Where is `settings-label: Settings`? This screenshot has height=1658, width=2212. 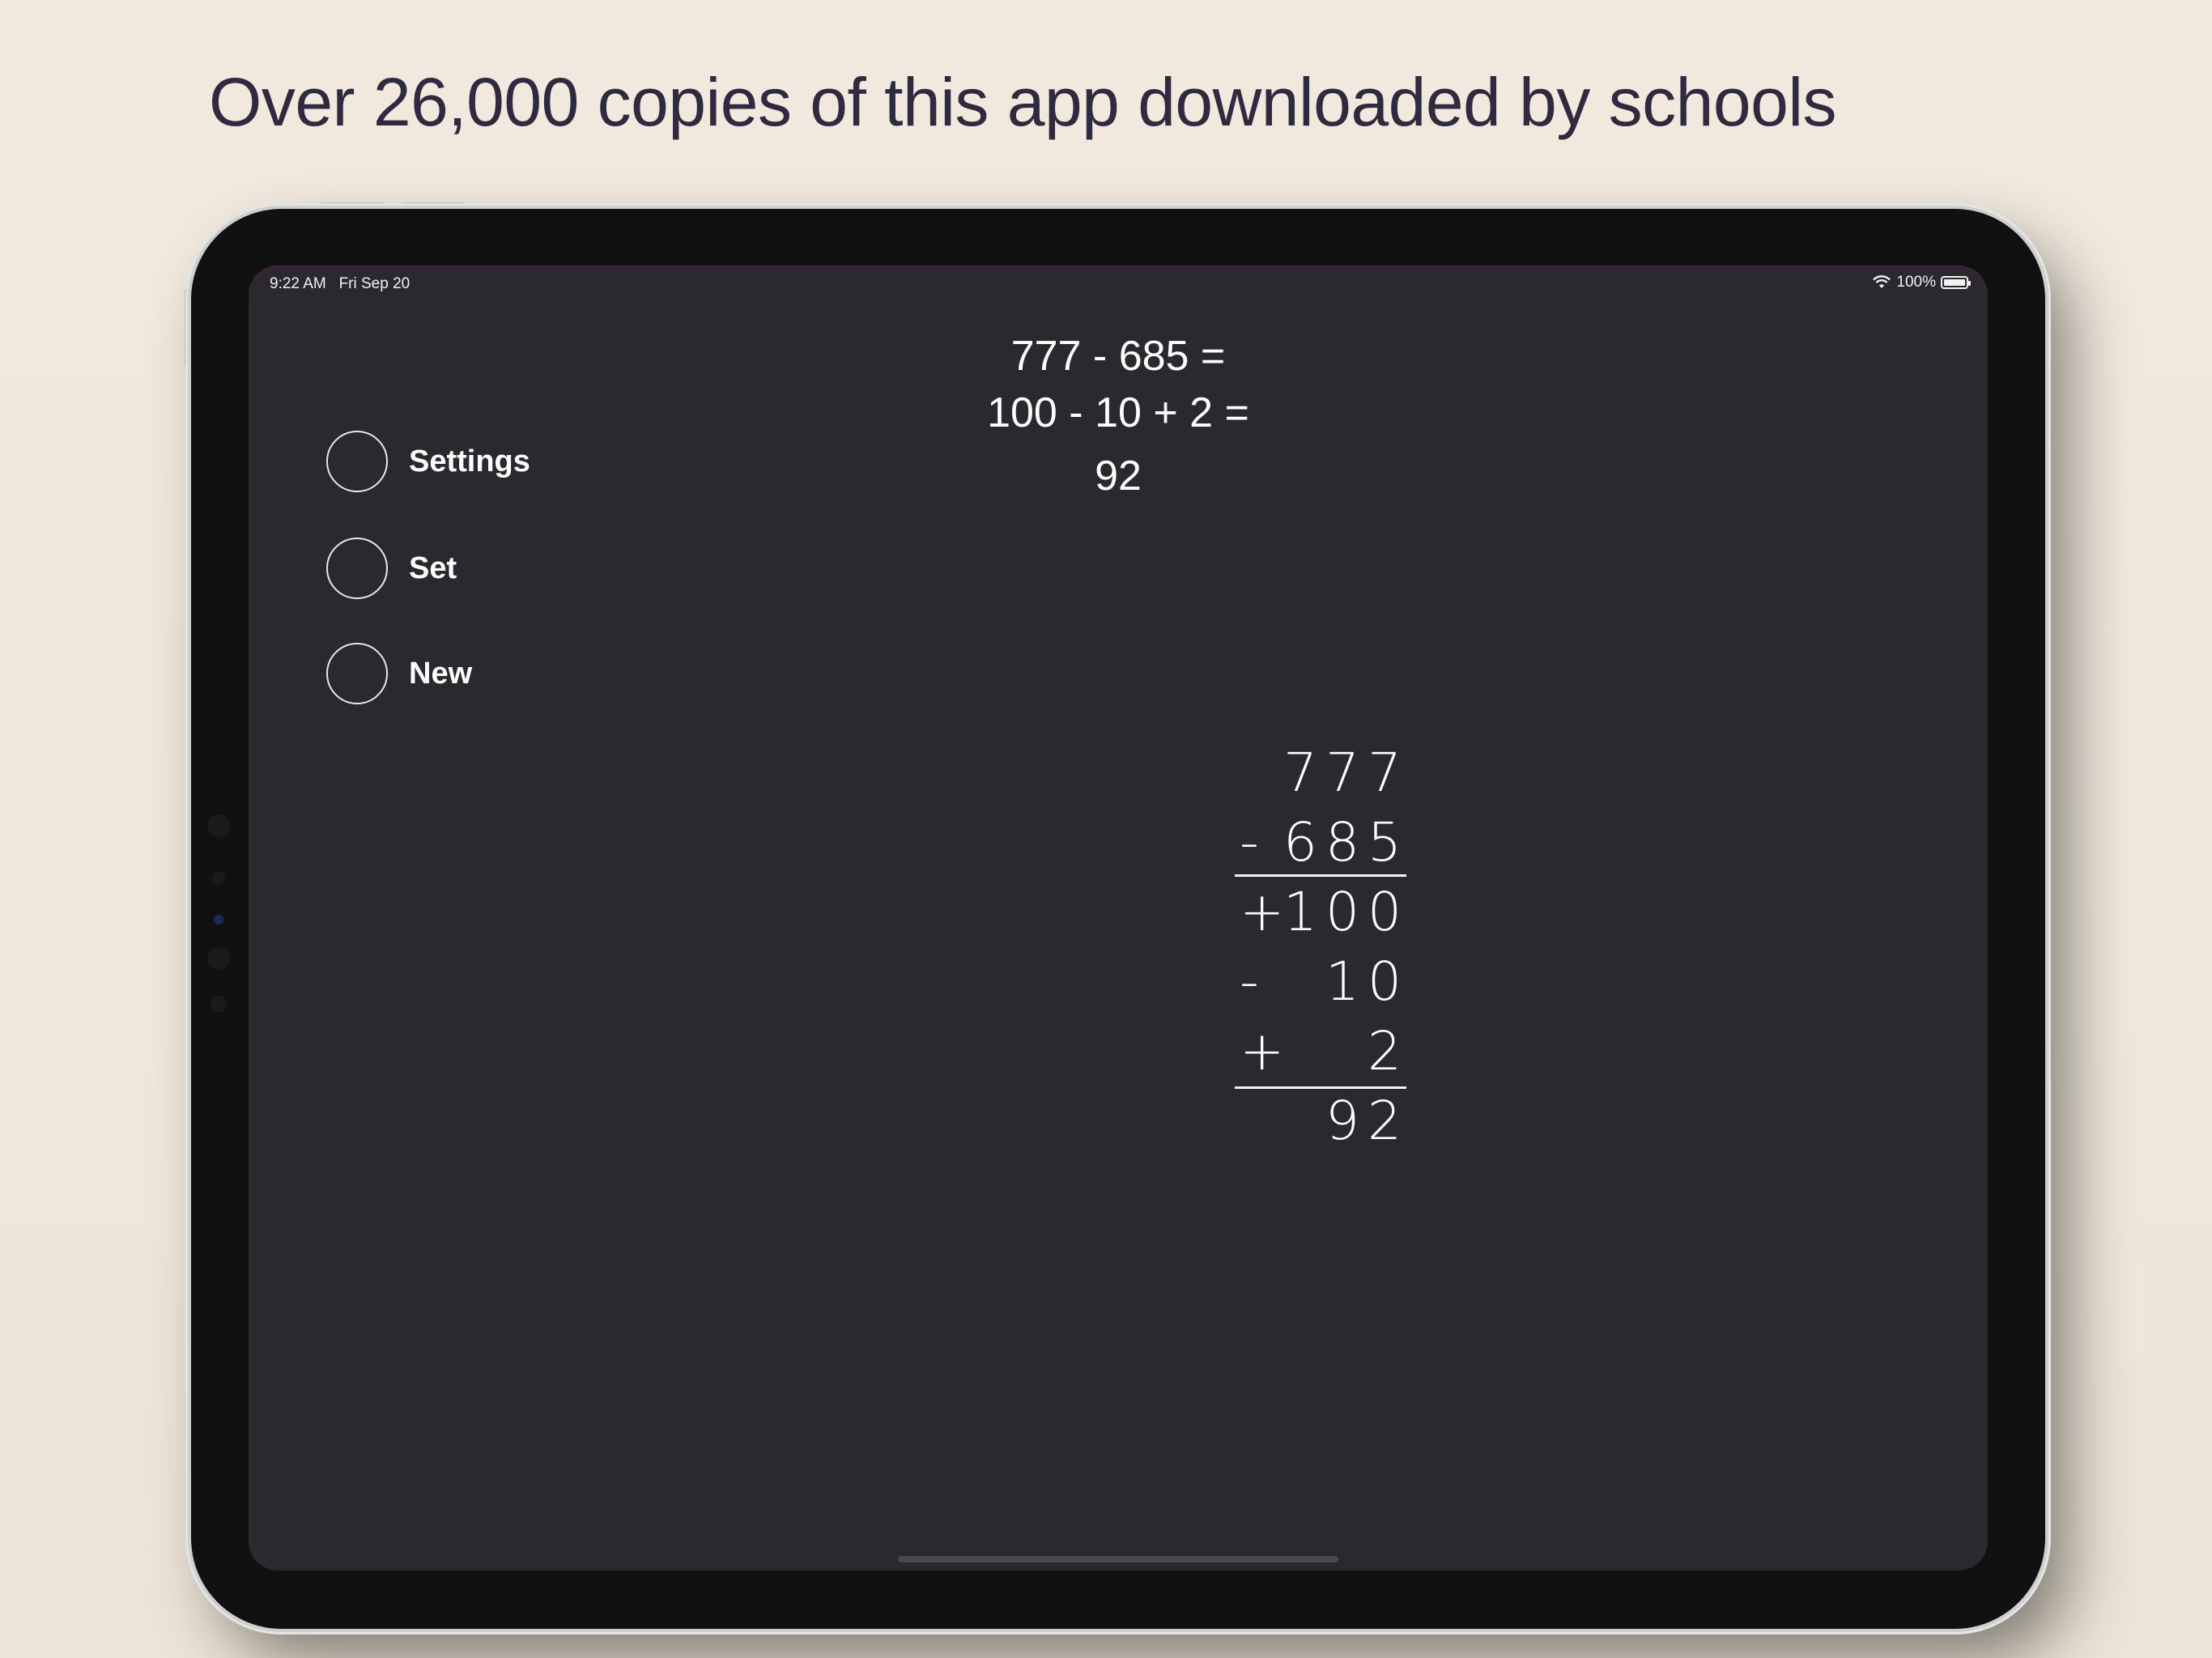 settings-label: Settings is located at coordinates (470, 461).